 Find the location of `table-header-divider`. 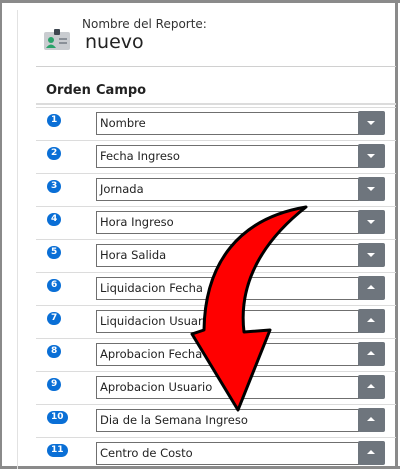

table-header-divider is located at coordinates (216, 104).